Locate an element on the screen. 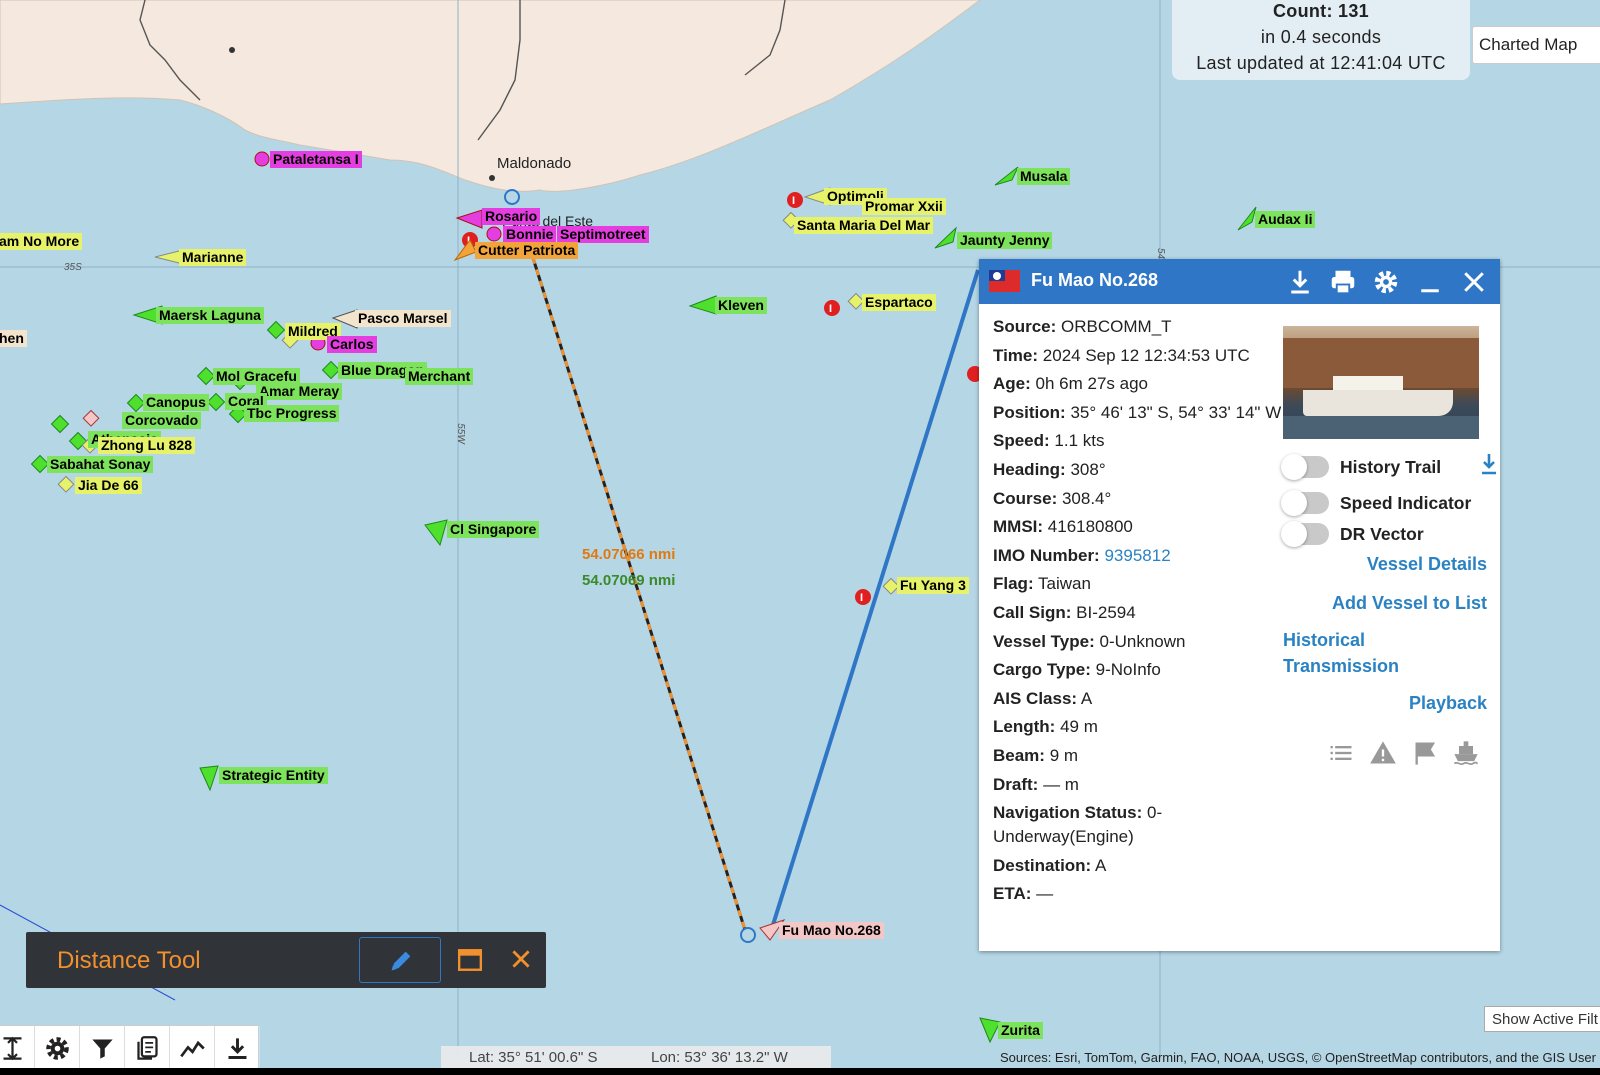 This screenshot has width=1600, height=1075. detail-label: IMO Number: is located at coordinates (1046, 555).